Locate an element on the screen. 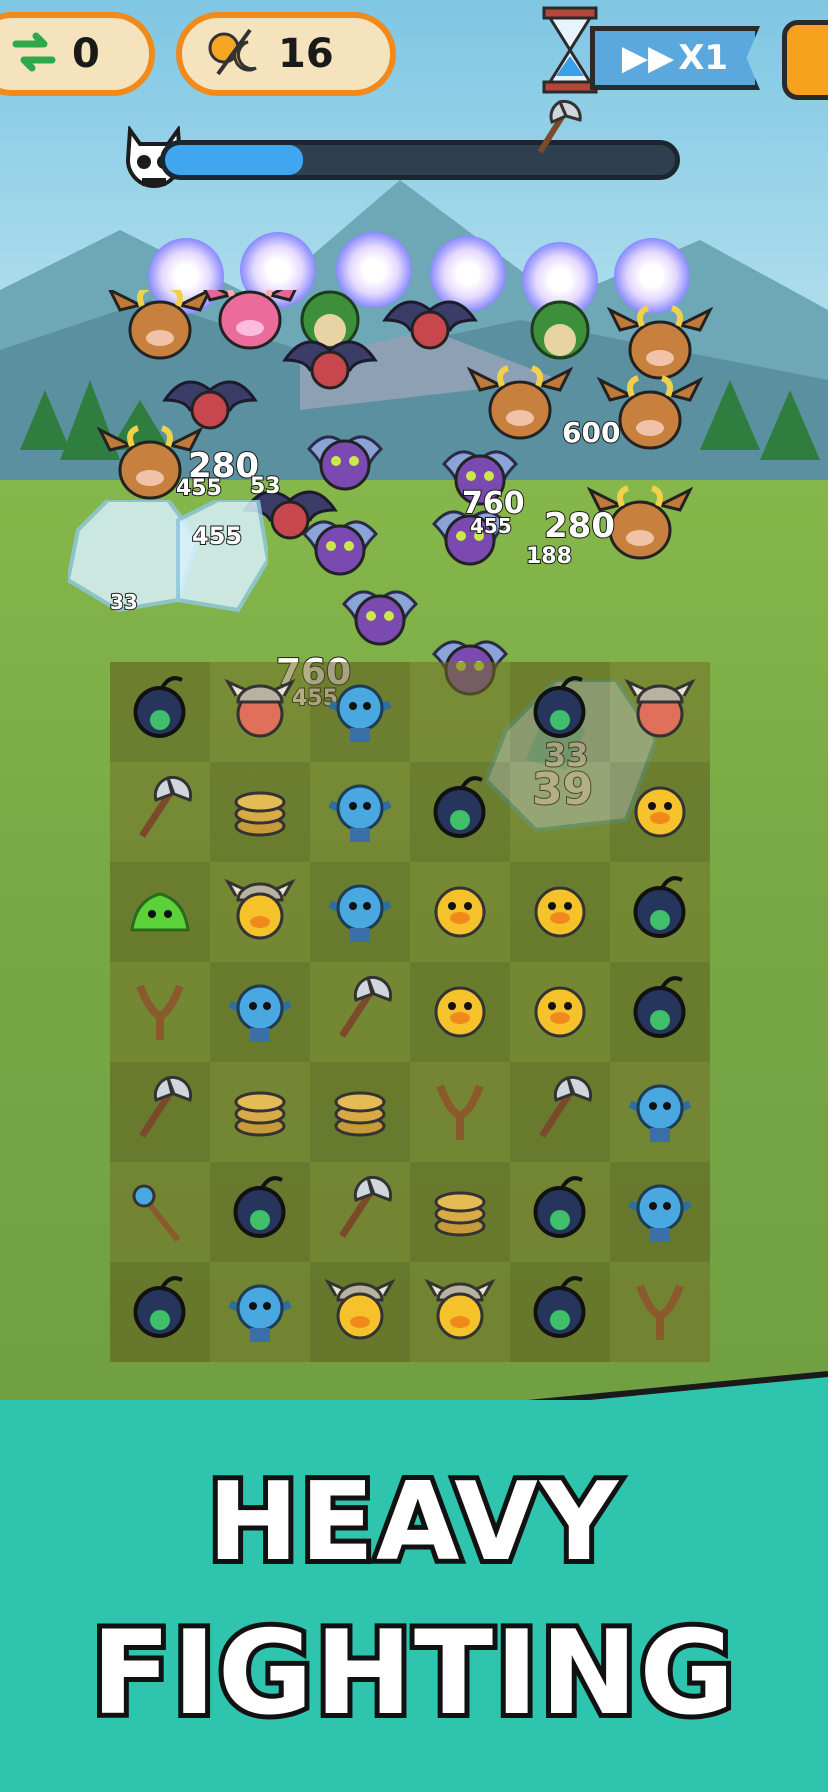 This screenshot has width=828, height=1792. speed-toggle-button: ▶▶ X1 is located at coordinates (675, 58).